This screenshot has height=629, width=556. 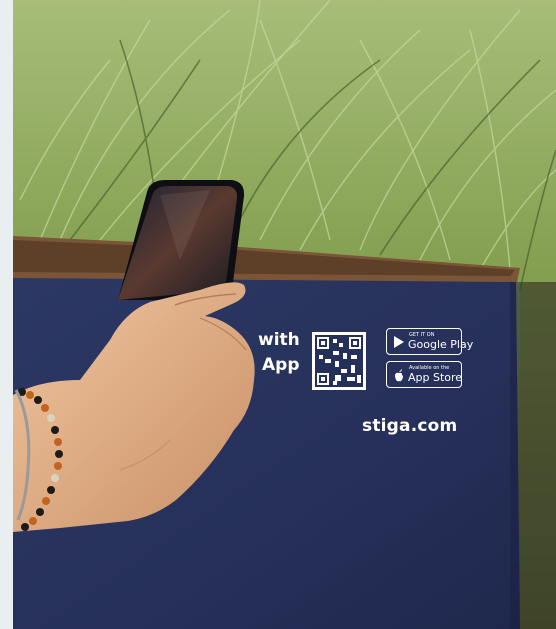 I want to click on google-badge-large-text: Google Play, so click(x=441, y=344).